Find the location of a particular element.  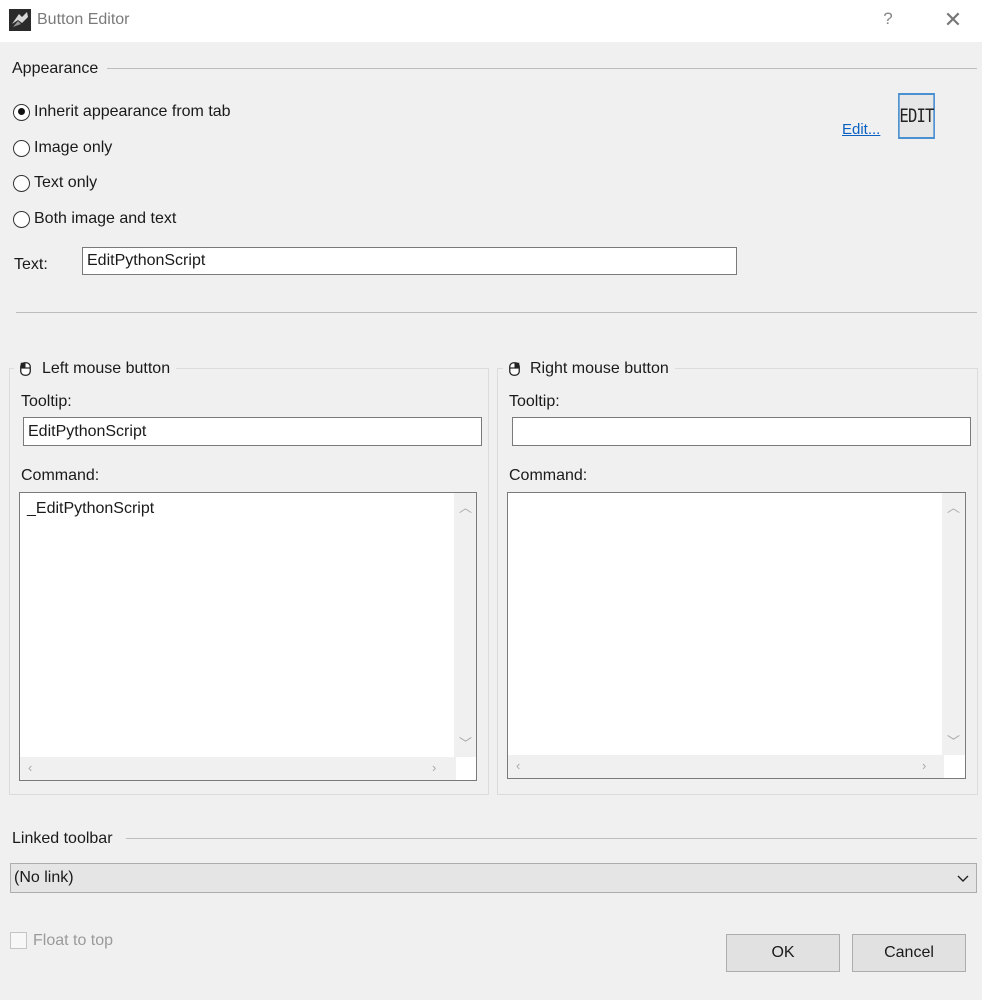

radio-inherit-appearance: Inherit appearance from tab is located at coordinates (122, 112).